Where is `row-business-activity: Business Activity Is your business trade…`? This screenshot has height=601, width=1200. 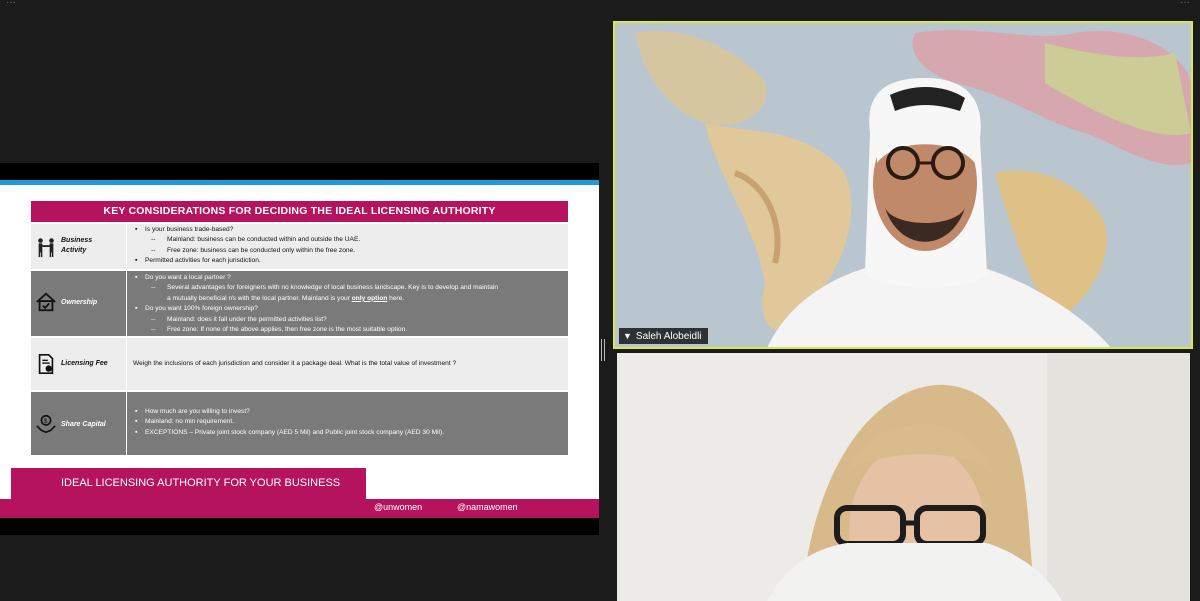
row-business-activity: Business Activity Is your business trade… is located at coordinates (299, 246).